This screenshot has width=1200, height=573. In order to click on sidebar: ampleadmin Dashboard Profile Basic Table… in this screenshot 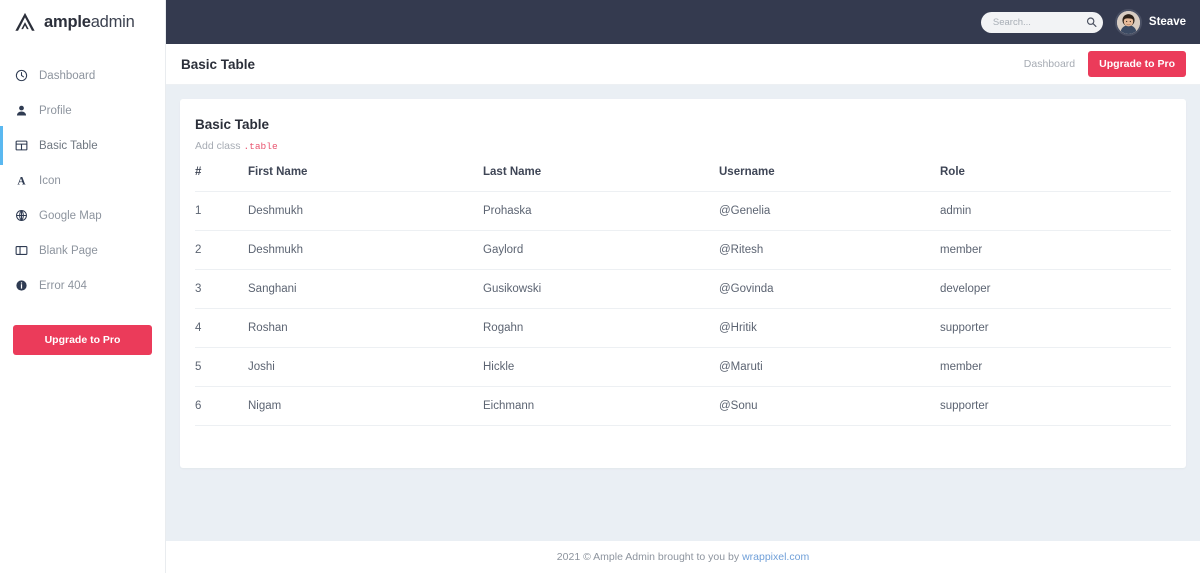, I will do `click(83, 286)`.